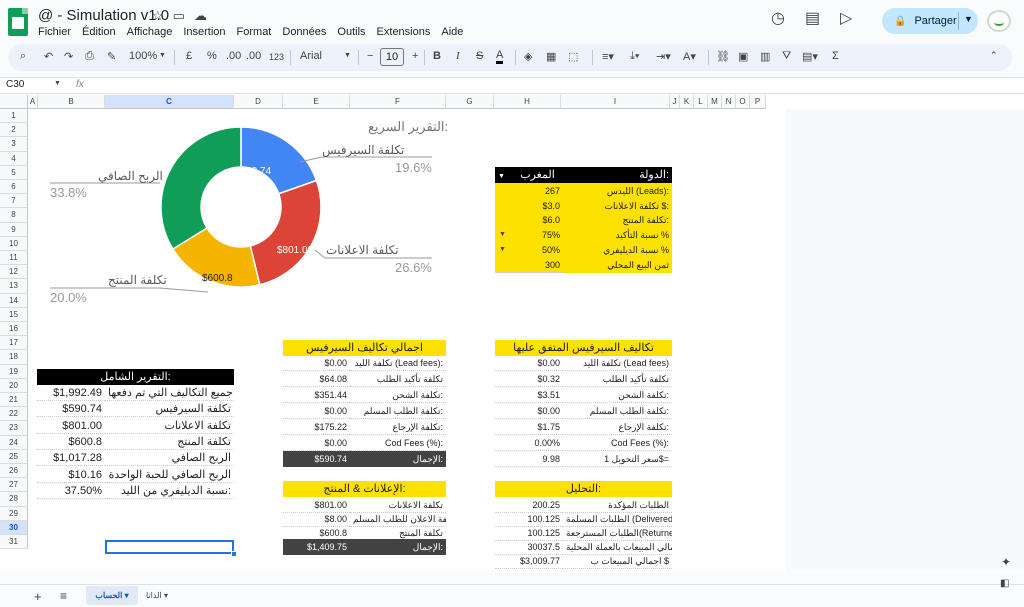  What do you see at coordinates (68, 192) in the screenshot?
I see `slice-percent: 33.8%` at bounding box center [68, 192].